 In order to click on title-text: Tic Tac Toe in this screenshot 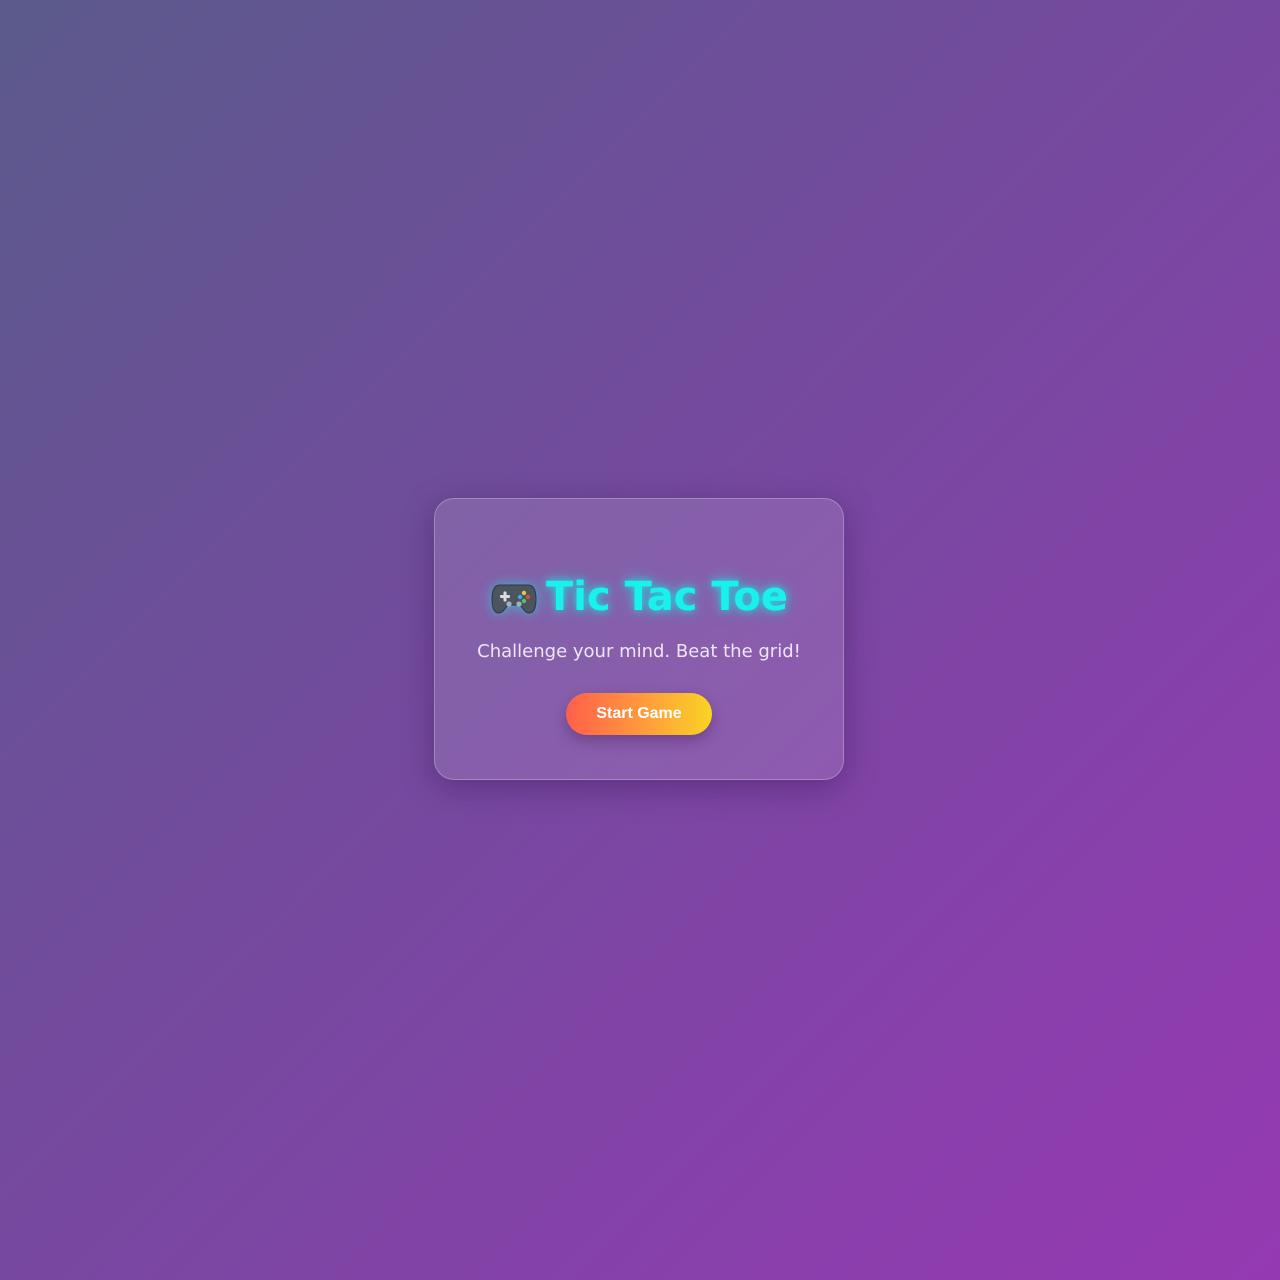, I will do `click(667, 597)`.